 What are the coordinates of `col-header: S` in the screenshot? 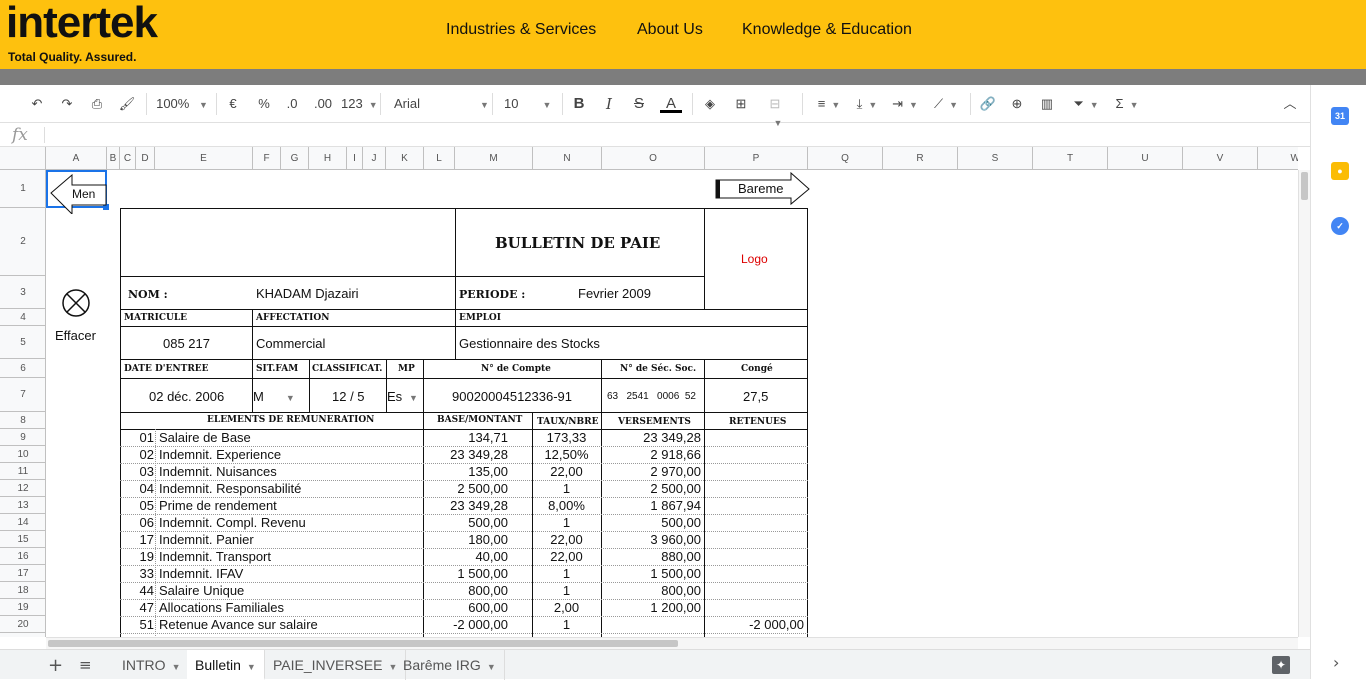 It's located at (995, 158).